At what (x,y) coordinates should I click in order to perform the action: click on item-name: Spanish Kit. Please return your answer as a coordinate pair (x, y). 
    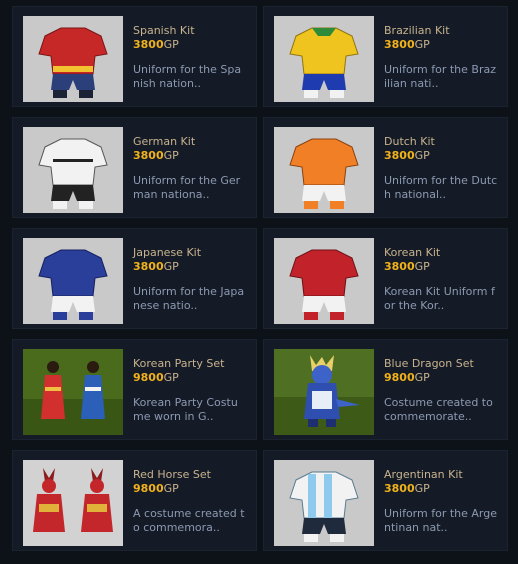
    Looking at the image, I should click on (164, 30).